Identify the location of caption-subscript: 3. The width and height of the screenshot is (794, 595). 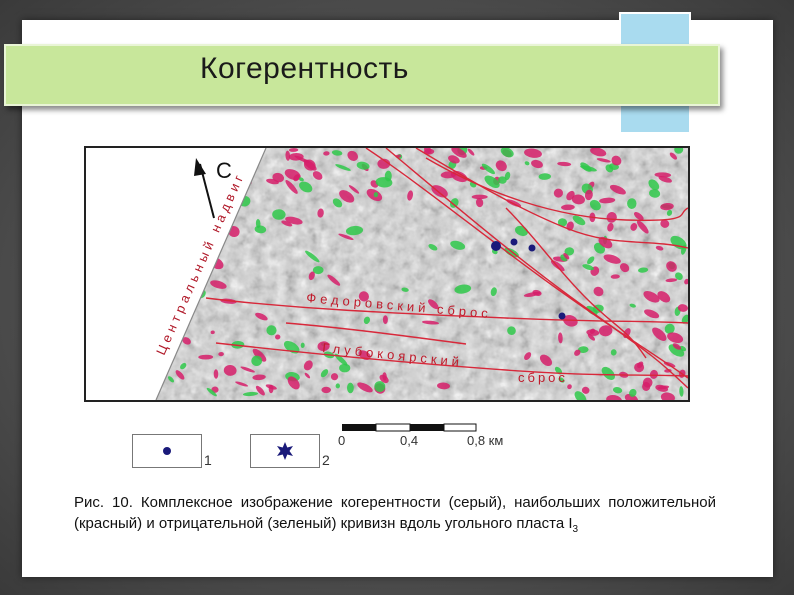
(575, 529).